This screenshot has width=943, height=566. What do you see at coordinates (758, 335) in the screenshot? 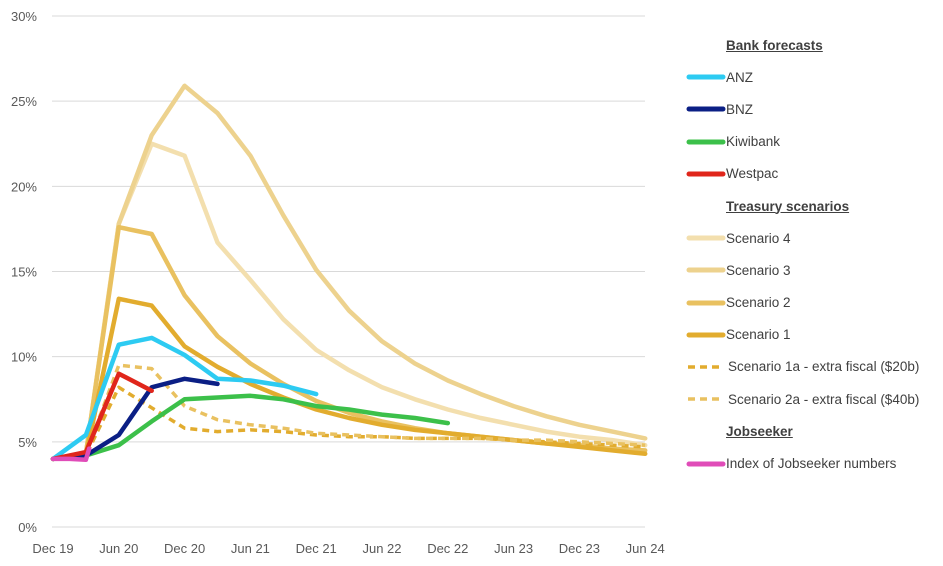
I see `legend-label: Scenario 1` at bounding box center [758, 335].